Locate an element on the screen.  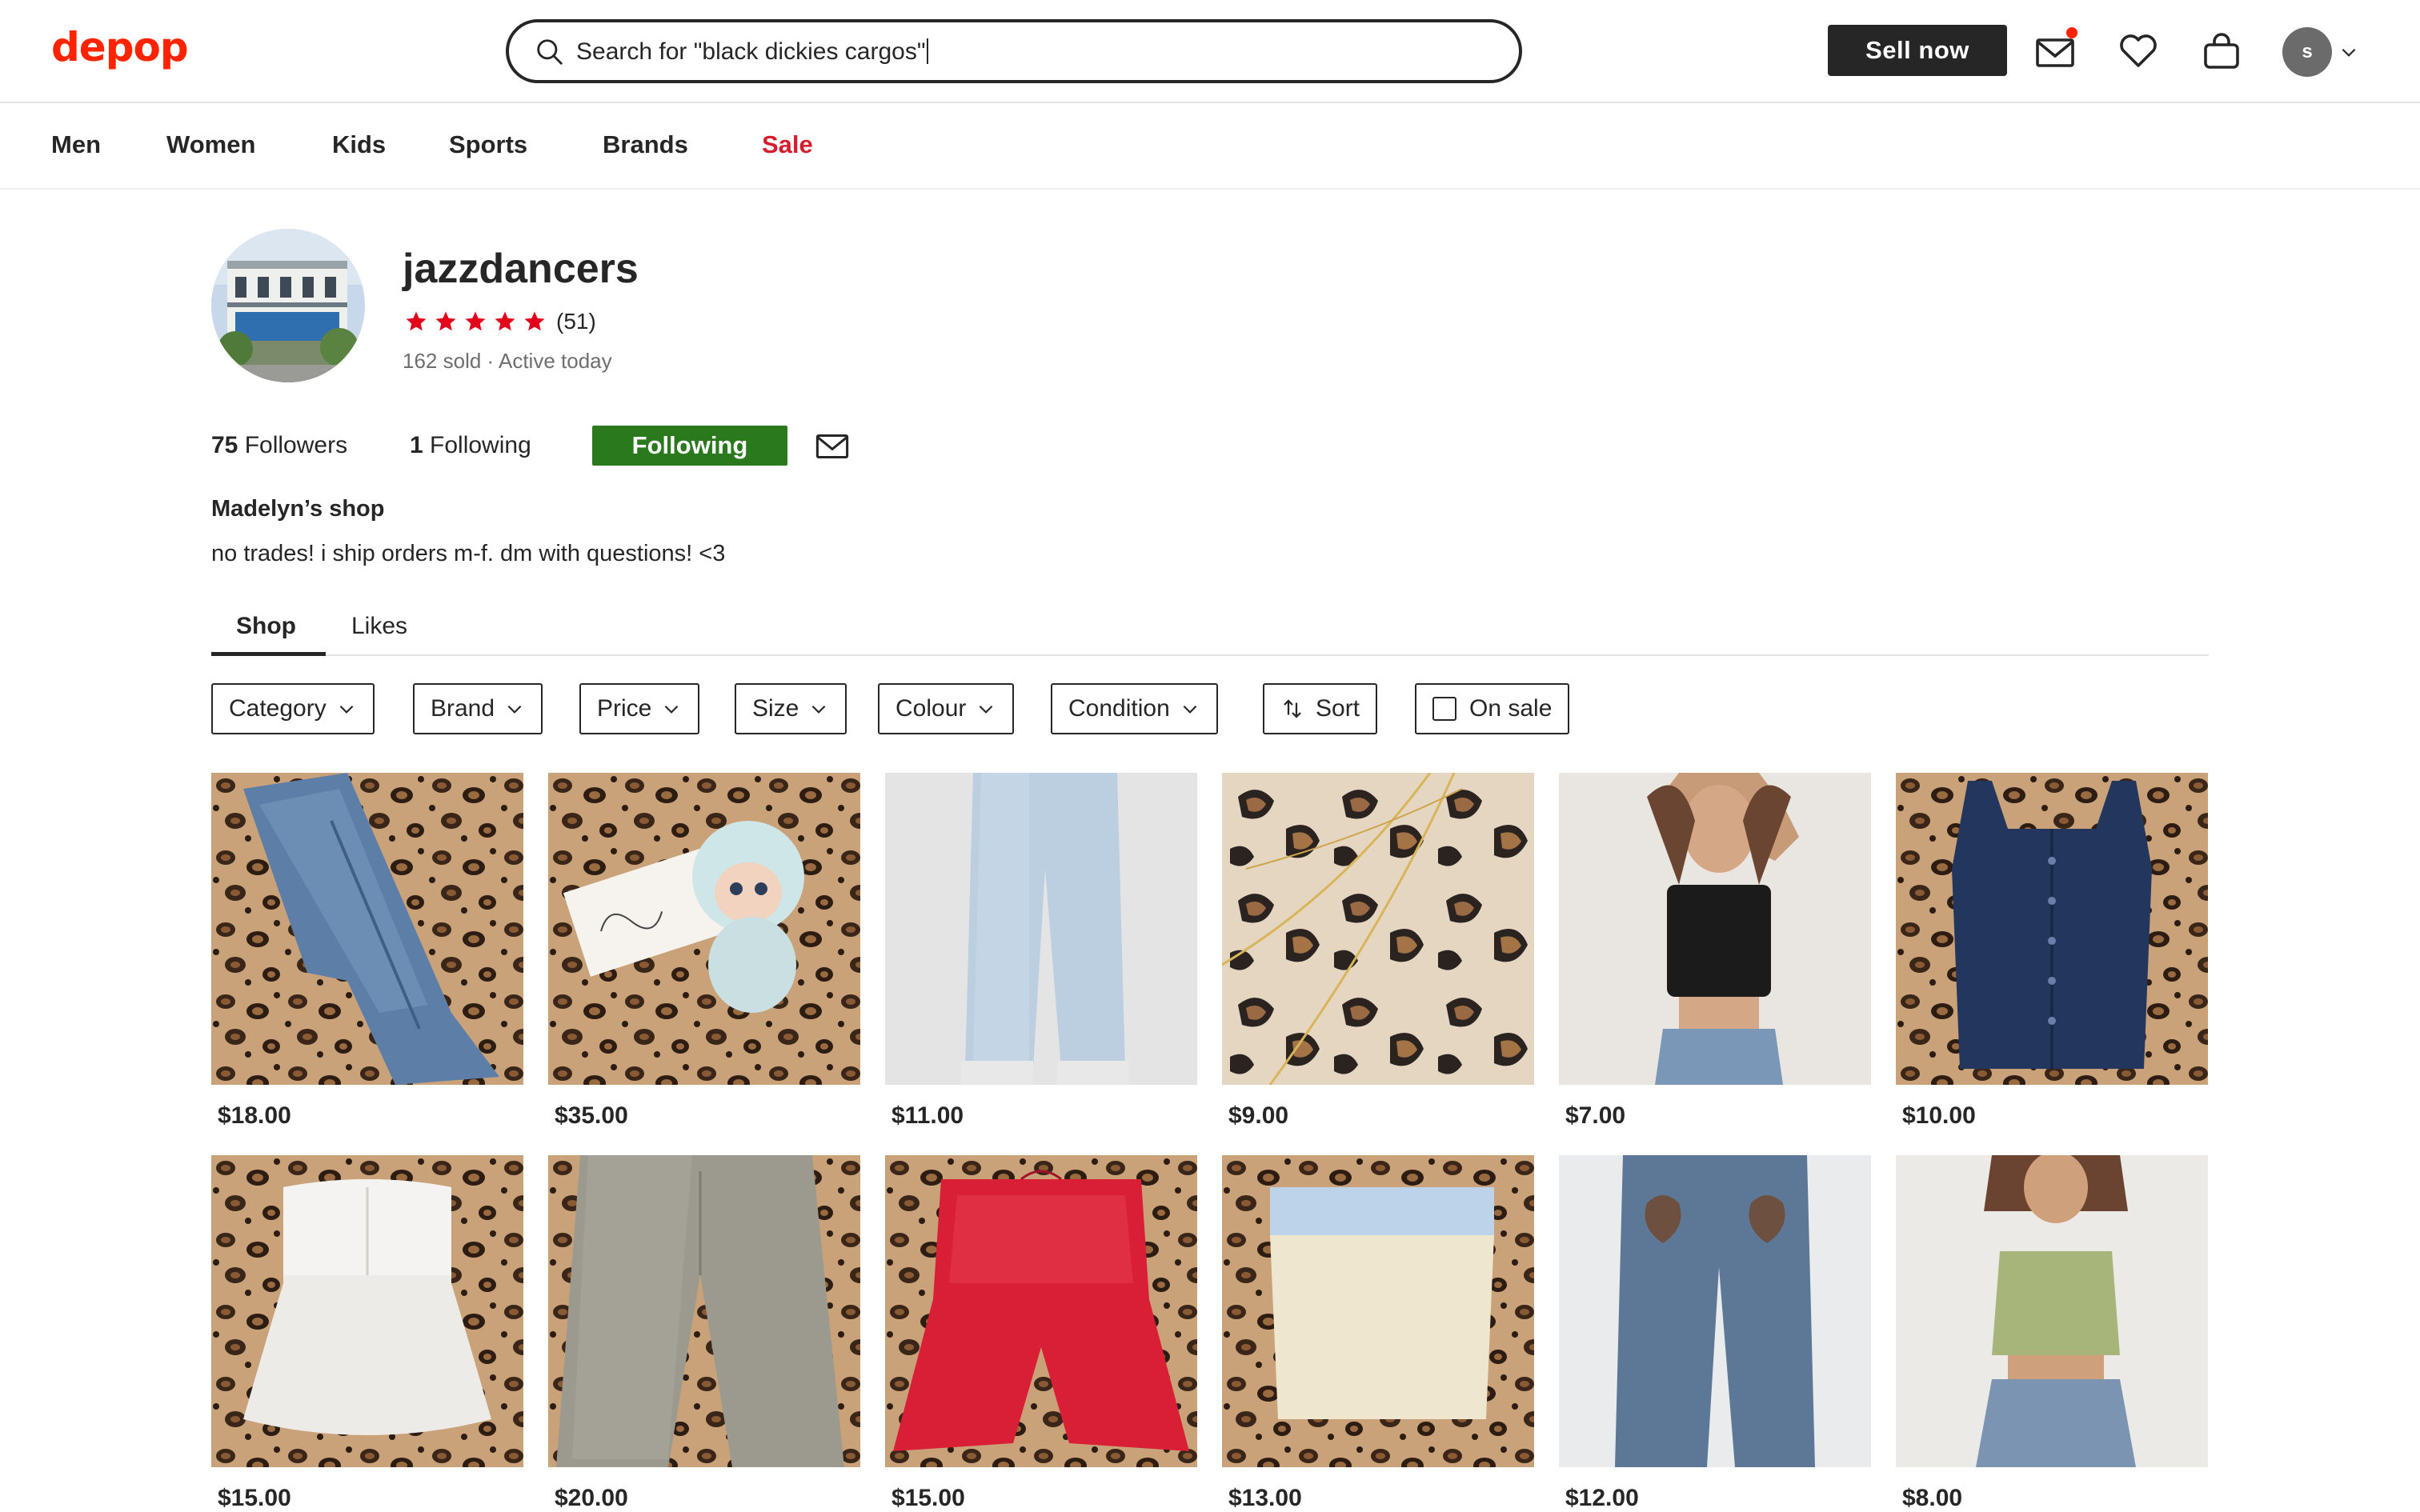
on-sale-checkbox is located at coordinates (1444, 709).